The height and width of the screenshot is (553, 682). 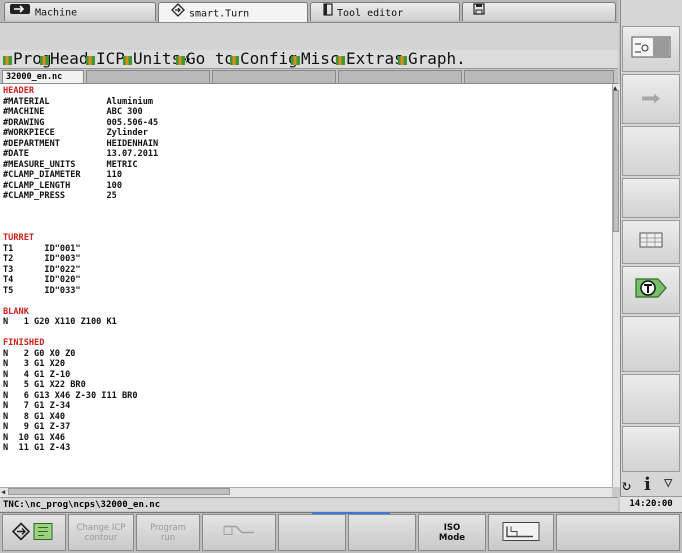 I want to click on clock: 14:20:00, so click(x=651, y=504).